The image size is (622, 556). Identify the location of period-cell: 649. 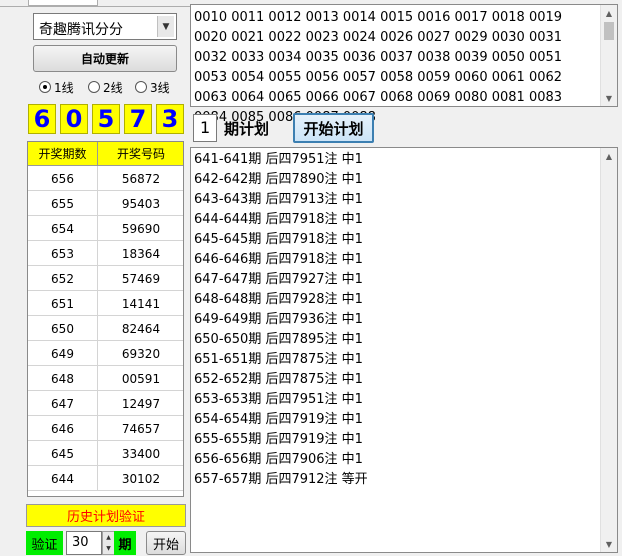
(63, 353).